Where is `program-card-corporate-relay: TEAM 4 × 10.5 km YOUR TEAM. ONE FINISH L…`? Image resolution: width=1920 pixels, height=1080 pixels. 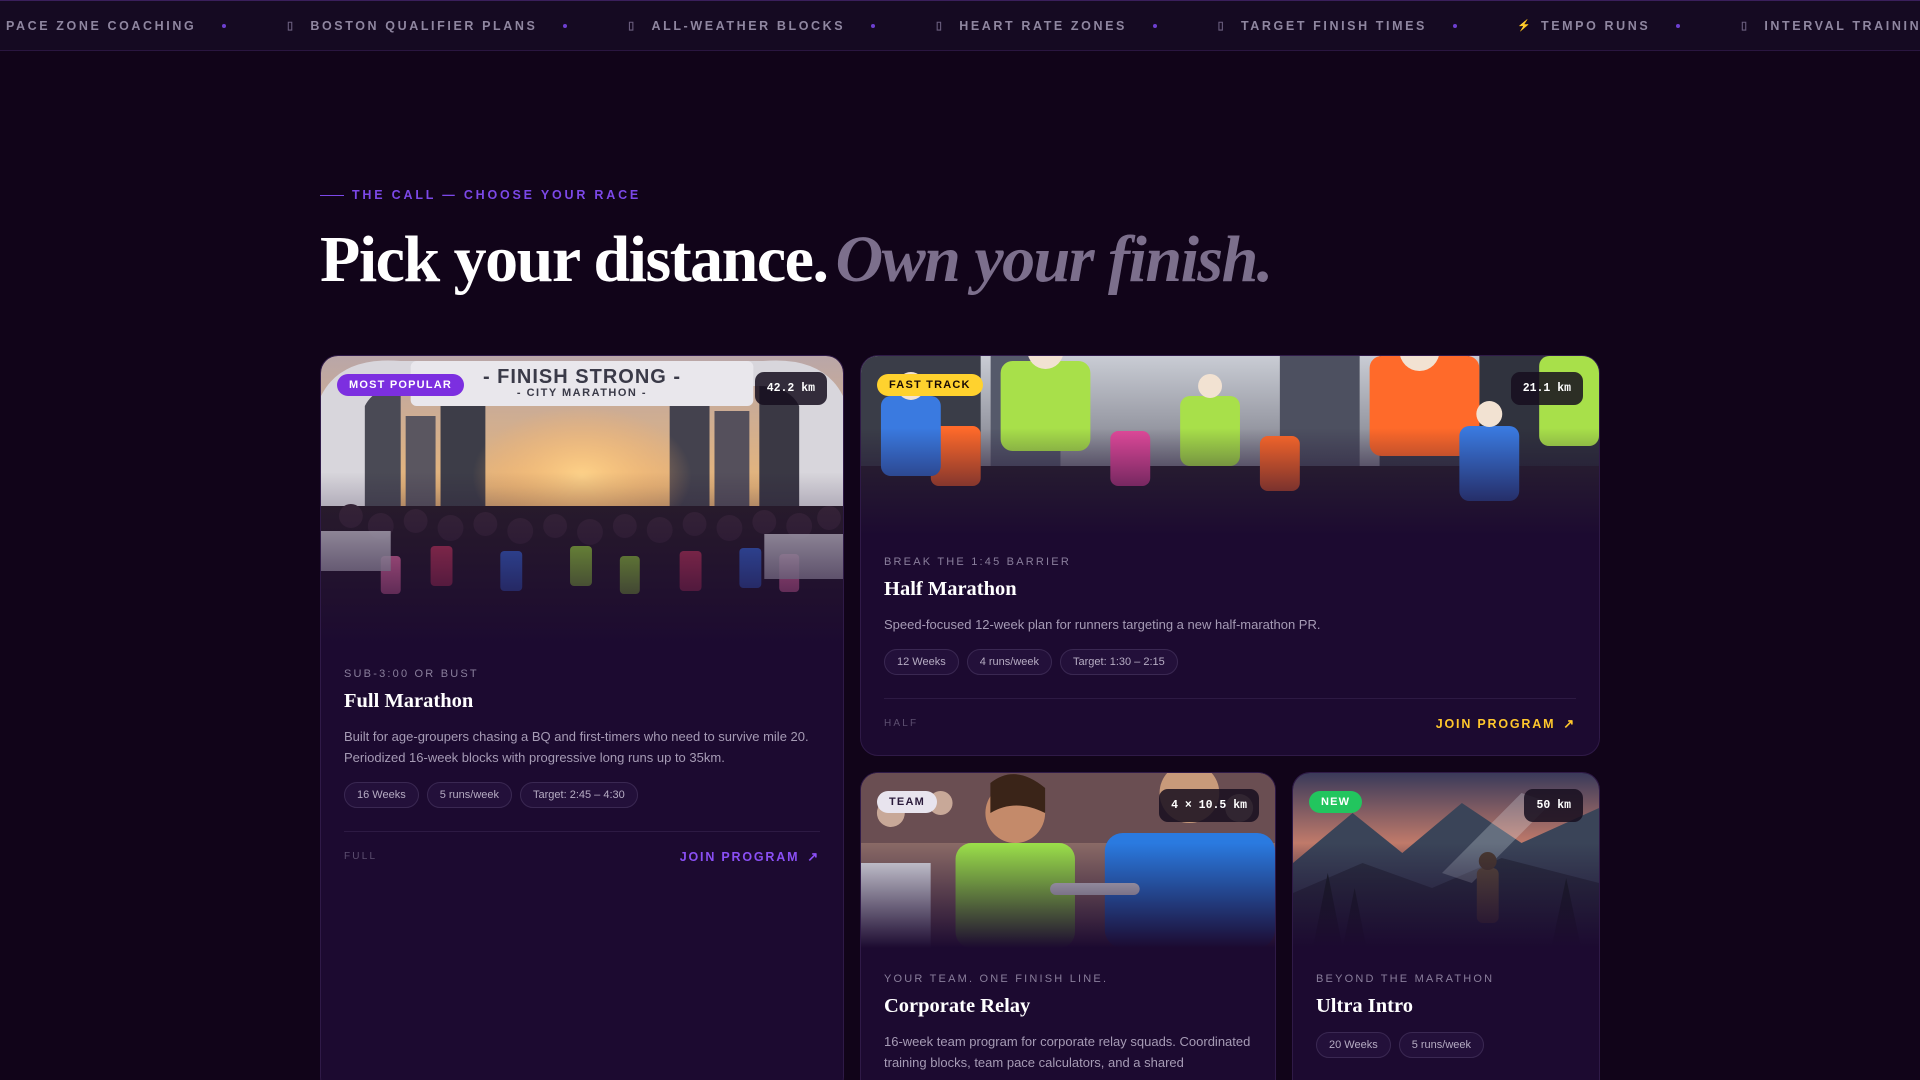 program-card-corporate-relay: TEAM 4 × 10.5 km YOUR TEAM. ONE FINISH L… is located at coordinates (1068, 926).